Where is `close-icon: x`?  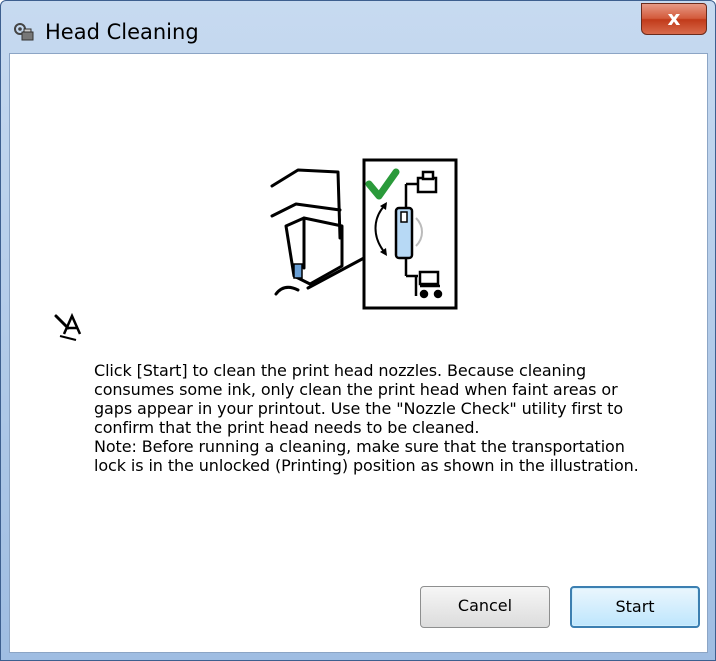 close-icon: x is located at coordinates (674, 18).